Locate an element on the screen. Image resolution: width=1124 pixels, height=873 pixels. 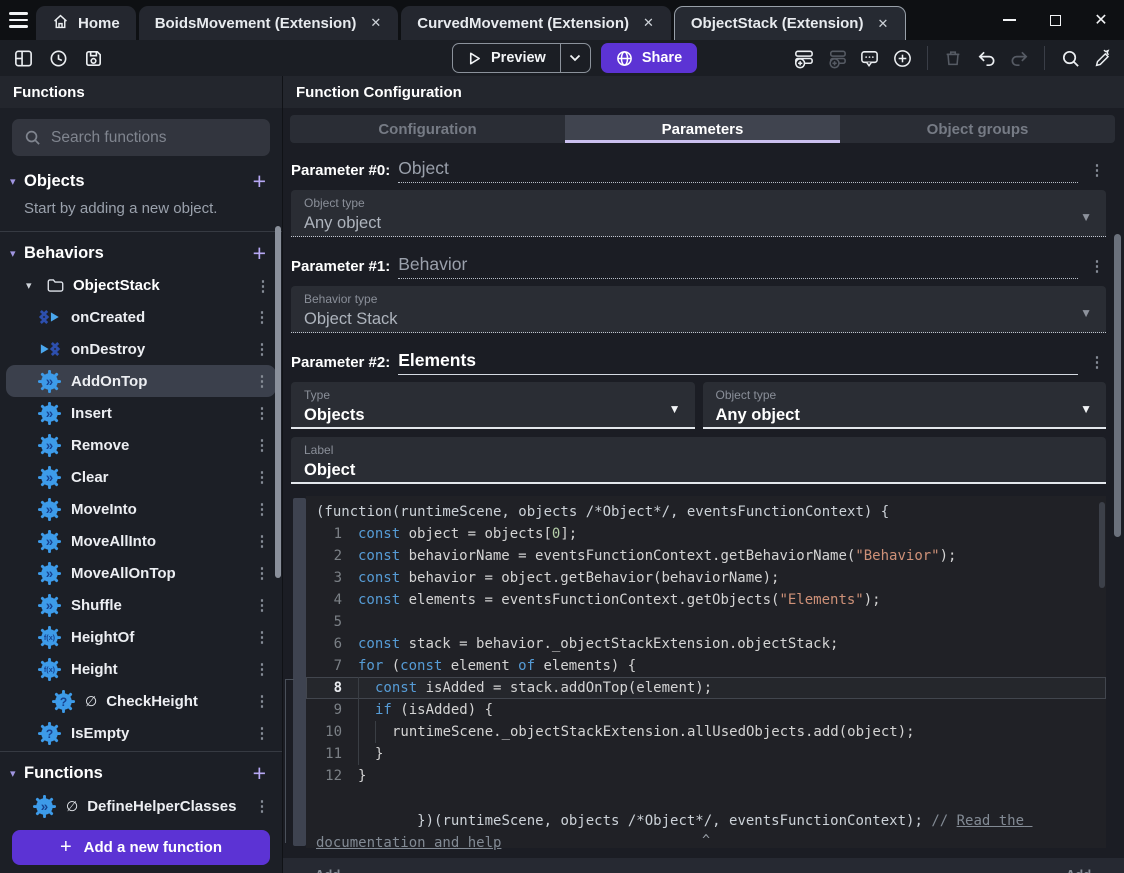
toolbar-separator is located at coordinates (1044, 58).